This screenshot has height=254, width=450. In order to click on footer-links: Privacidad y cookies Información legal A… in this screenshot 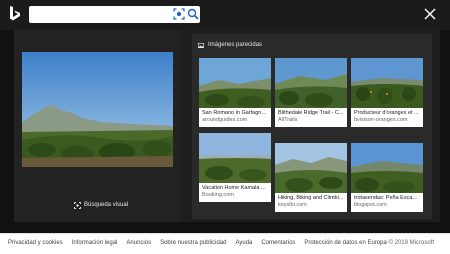, I will do `click(197, 243)`.